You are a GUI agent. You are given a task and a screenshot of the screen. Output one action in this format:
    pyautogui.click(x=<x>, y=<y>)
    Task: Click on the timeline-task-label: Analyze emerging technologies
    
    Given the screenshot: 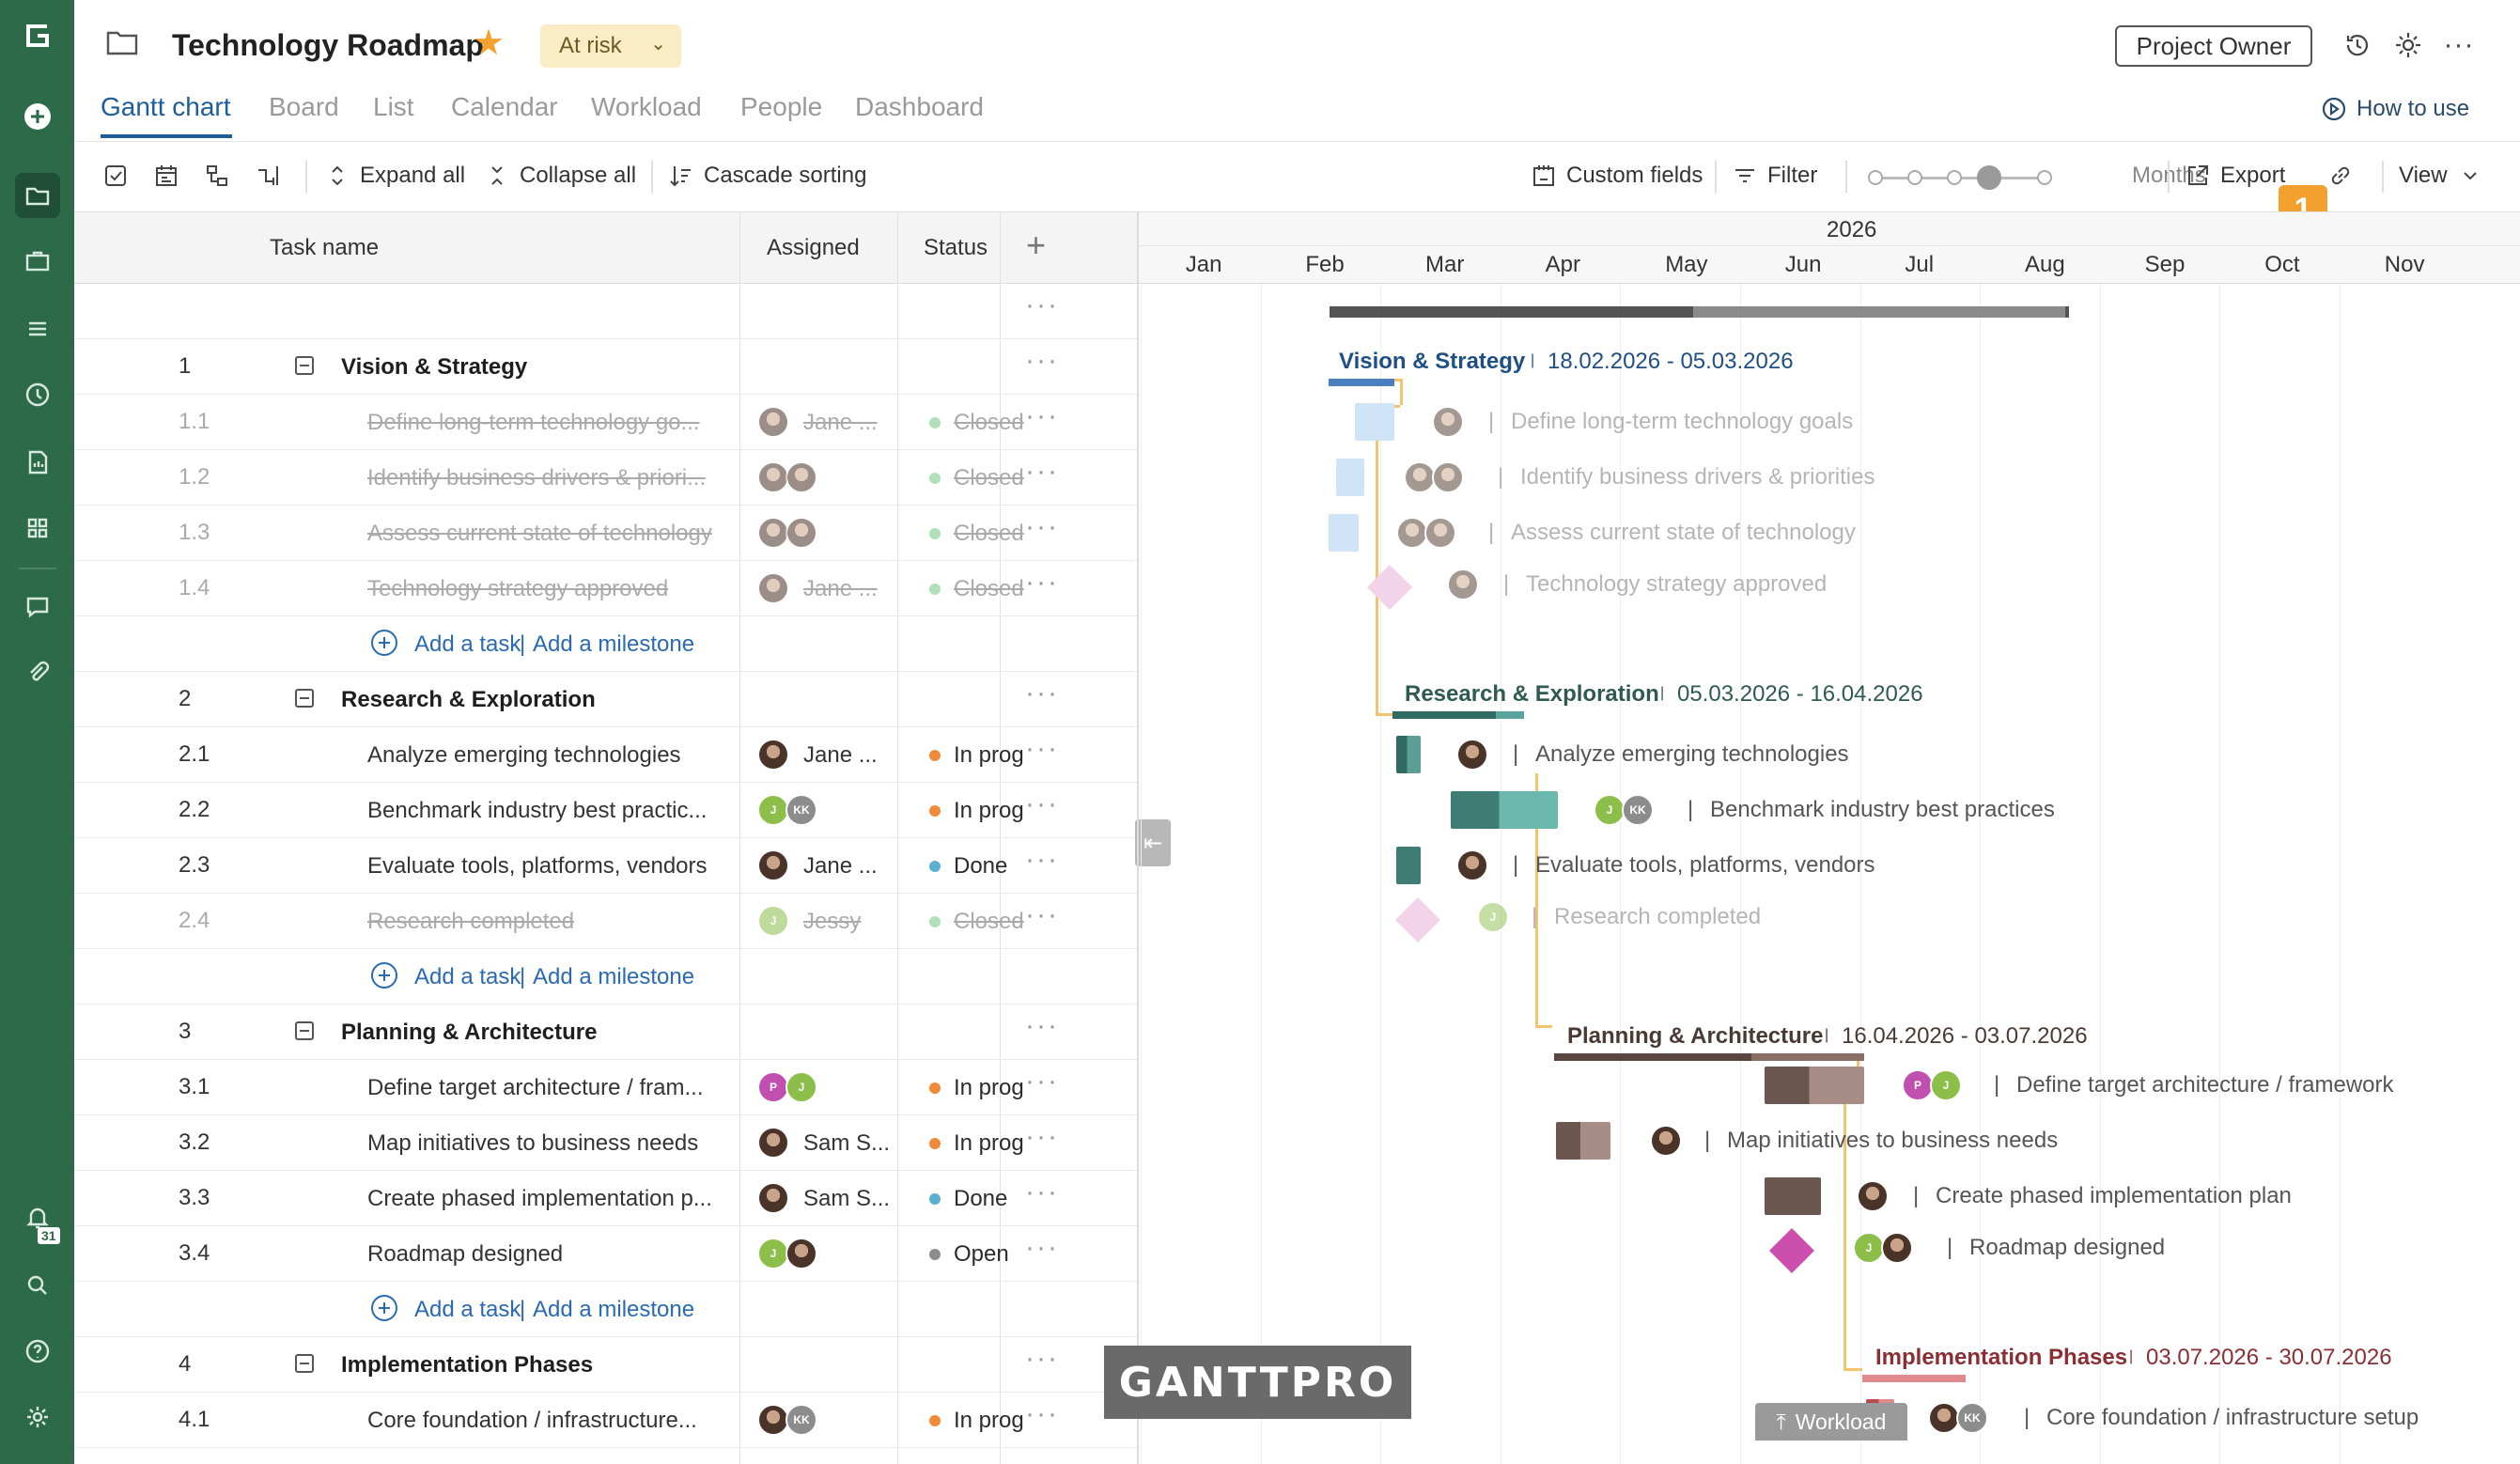 What is the action you would take?
    pyautogui.click(x=1692, y=754)
    